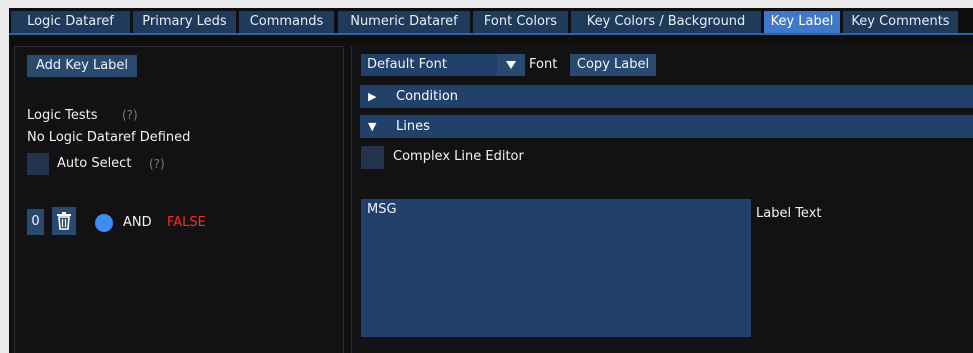  Describe the element at coordinates (104, 223) in the screenshot. I see `logic-radio-button` at that location.